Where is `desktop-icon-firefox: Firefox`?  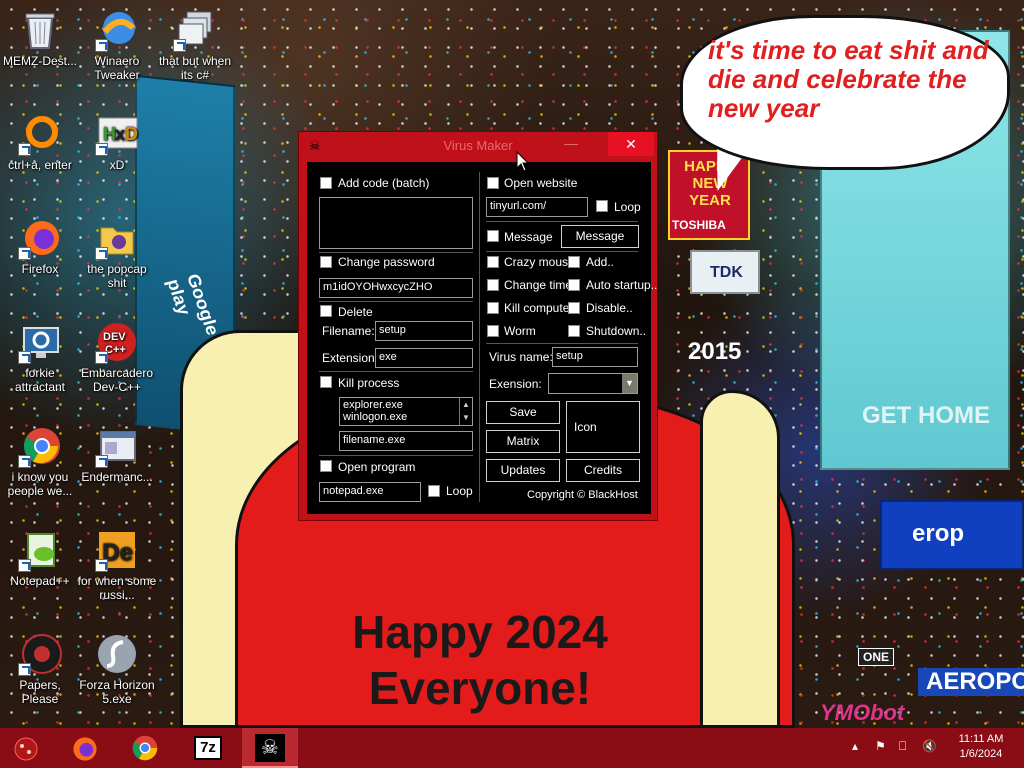
desktop-icon-firefox: Firefox is located at coordinates (40, 244).